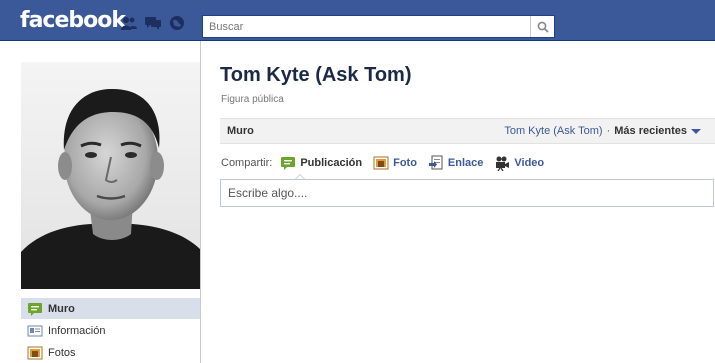 The height and width of the screenshot is (363, 715). What do you see at coordinates (77, 330) in the screenshot?
I see `sidebar-item-label: Información` at bounding box center [77, 330].